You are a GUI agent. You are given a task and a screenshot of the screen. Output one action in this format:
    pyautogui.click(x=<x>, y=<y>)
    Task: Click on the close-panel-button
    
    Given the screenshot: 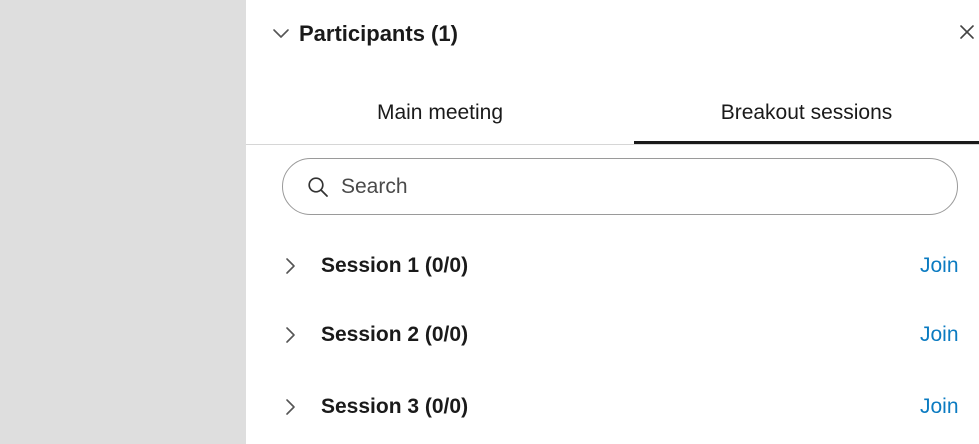 What is the action you would take?
    pyautogui.click(x=967, y=32)
    